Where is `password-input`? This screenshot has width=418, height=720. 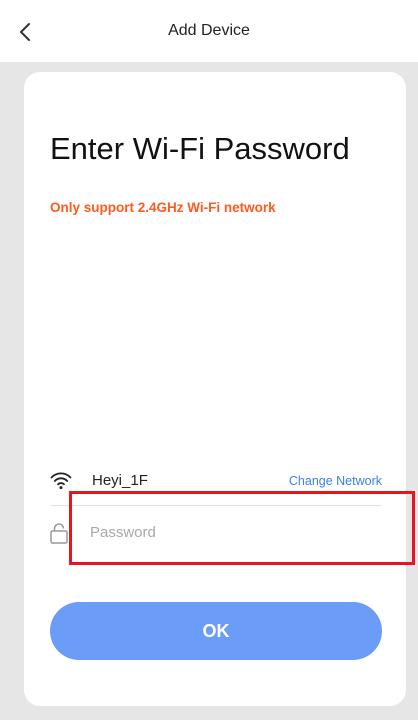
password-input is located at coordinates (230, 532).